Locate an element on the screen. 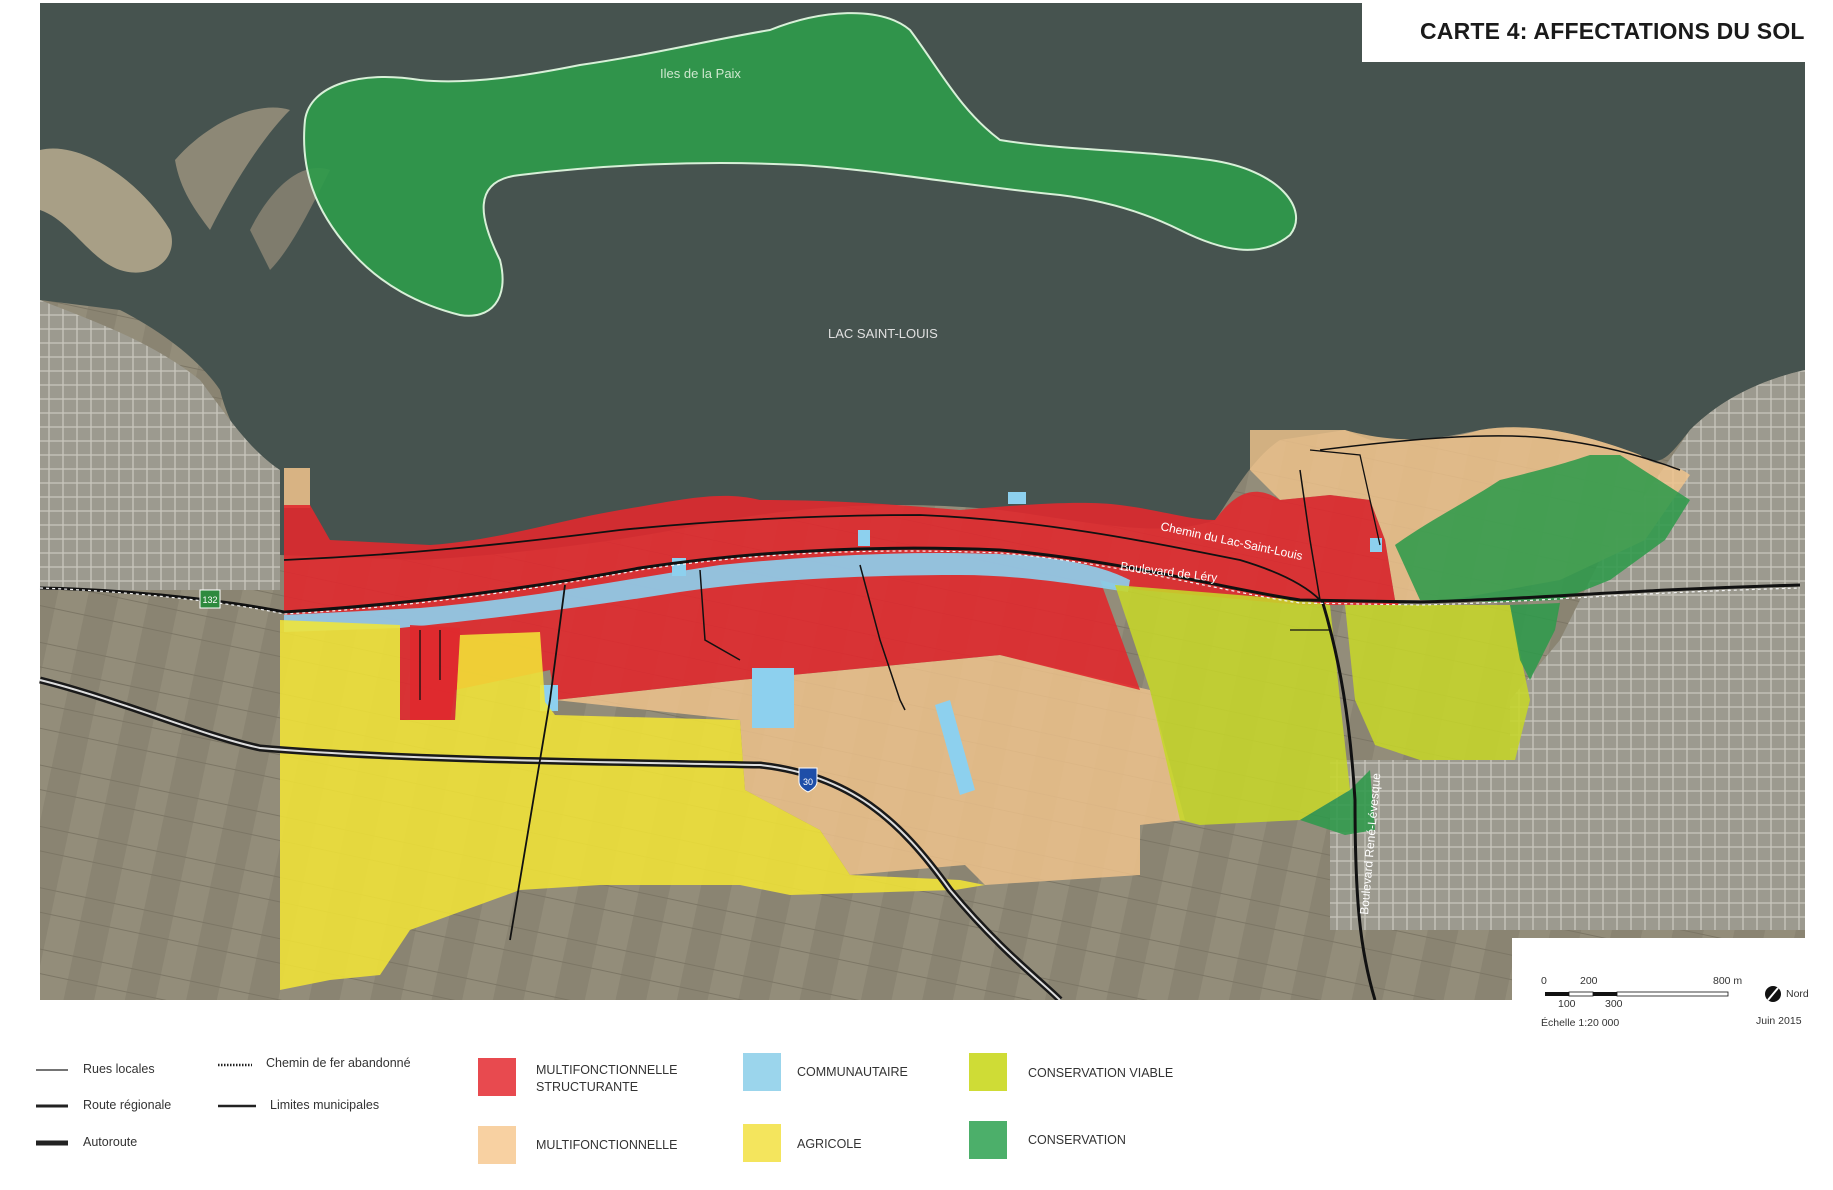 The image size is (1833, 1190). legend-label-rues-locales: Rues locales is located at coordinates (119, 1069).